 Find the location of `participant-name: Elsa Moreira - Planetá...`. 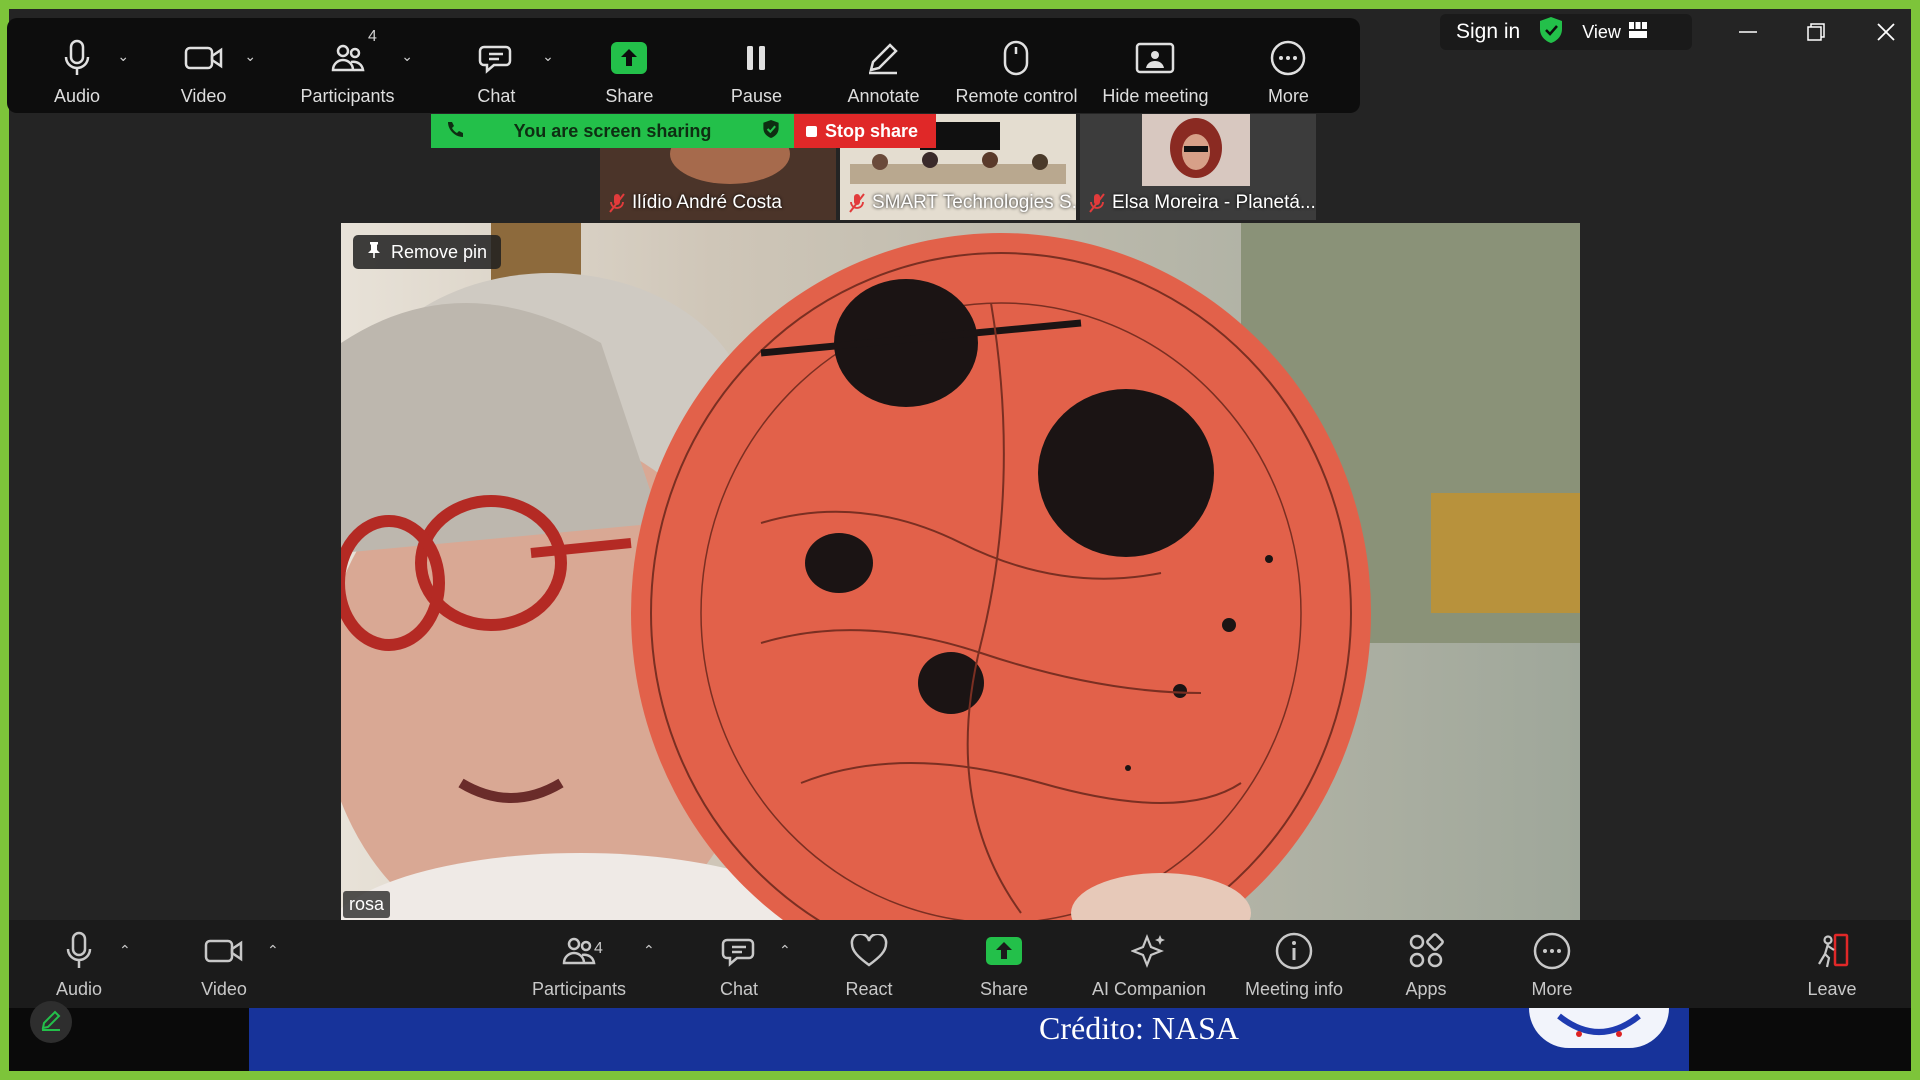

participant-name: Elsa Moreira - Planetá... is located at coordinates (1202, 203).